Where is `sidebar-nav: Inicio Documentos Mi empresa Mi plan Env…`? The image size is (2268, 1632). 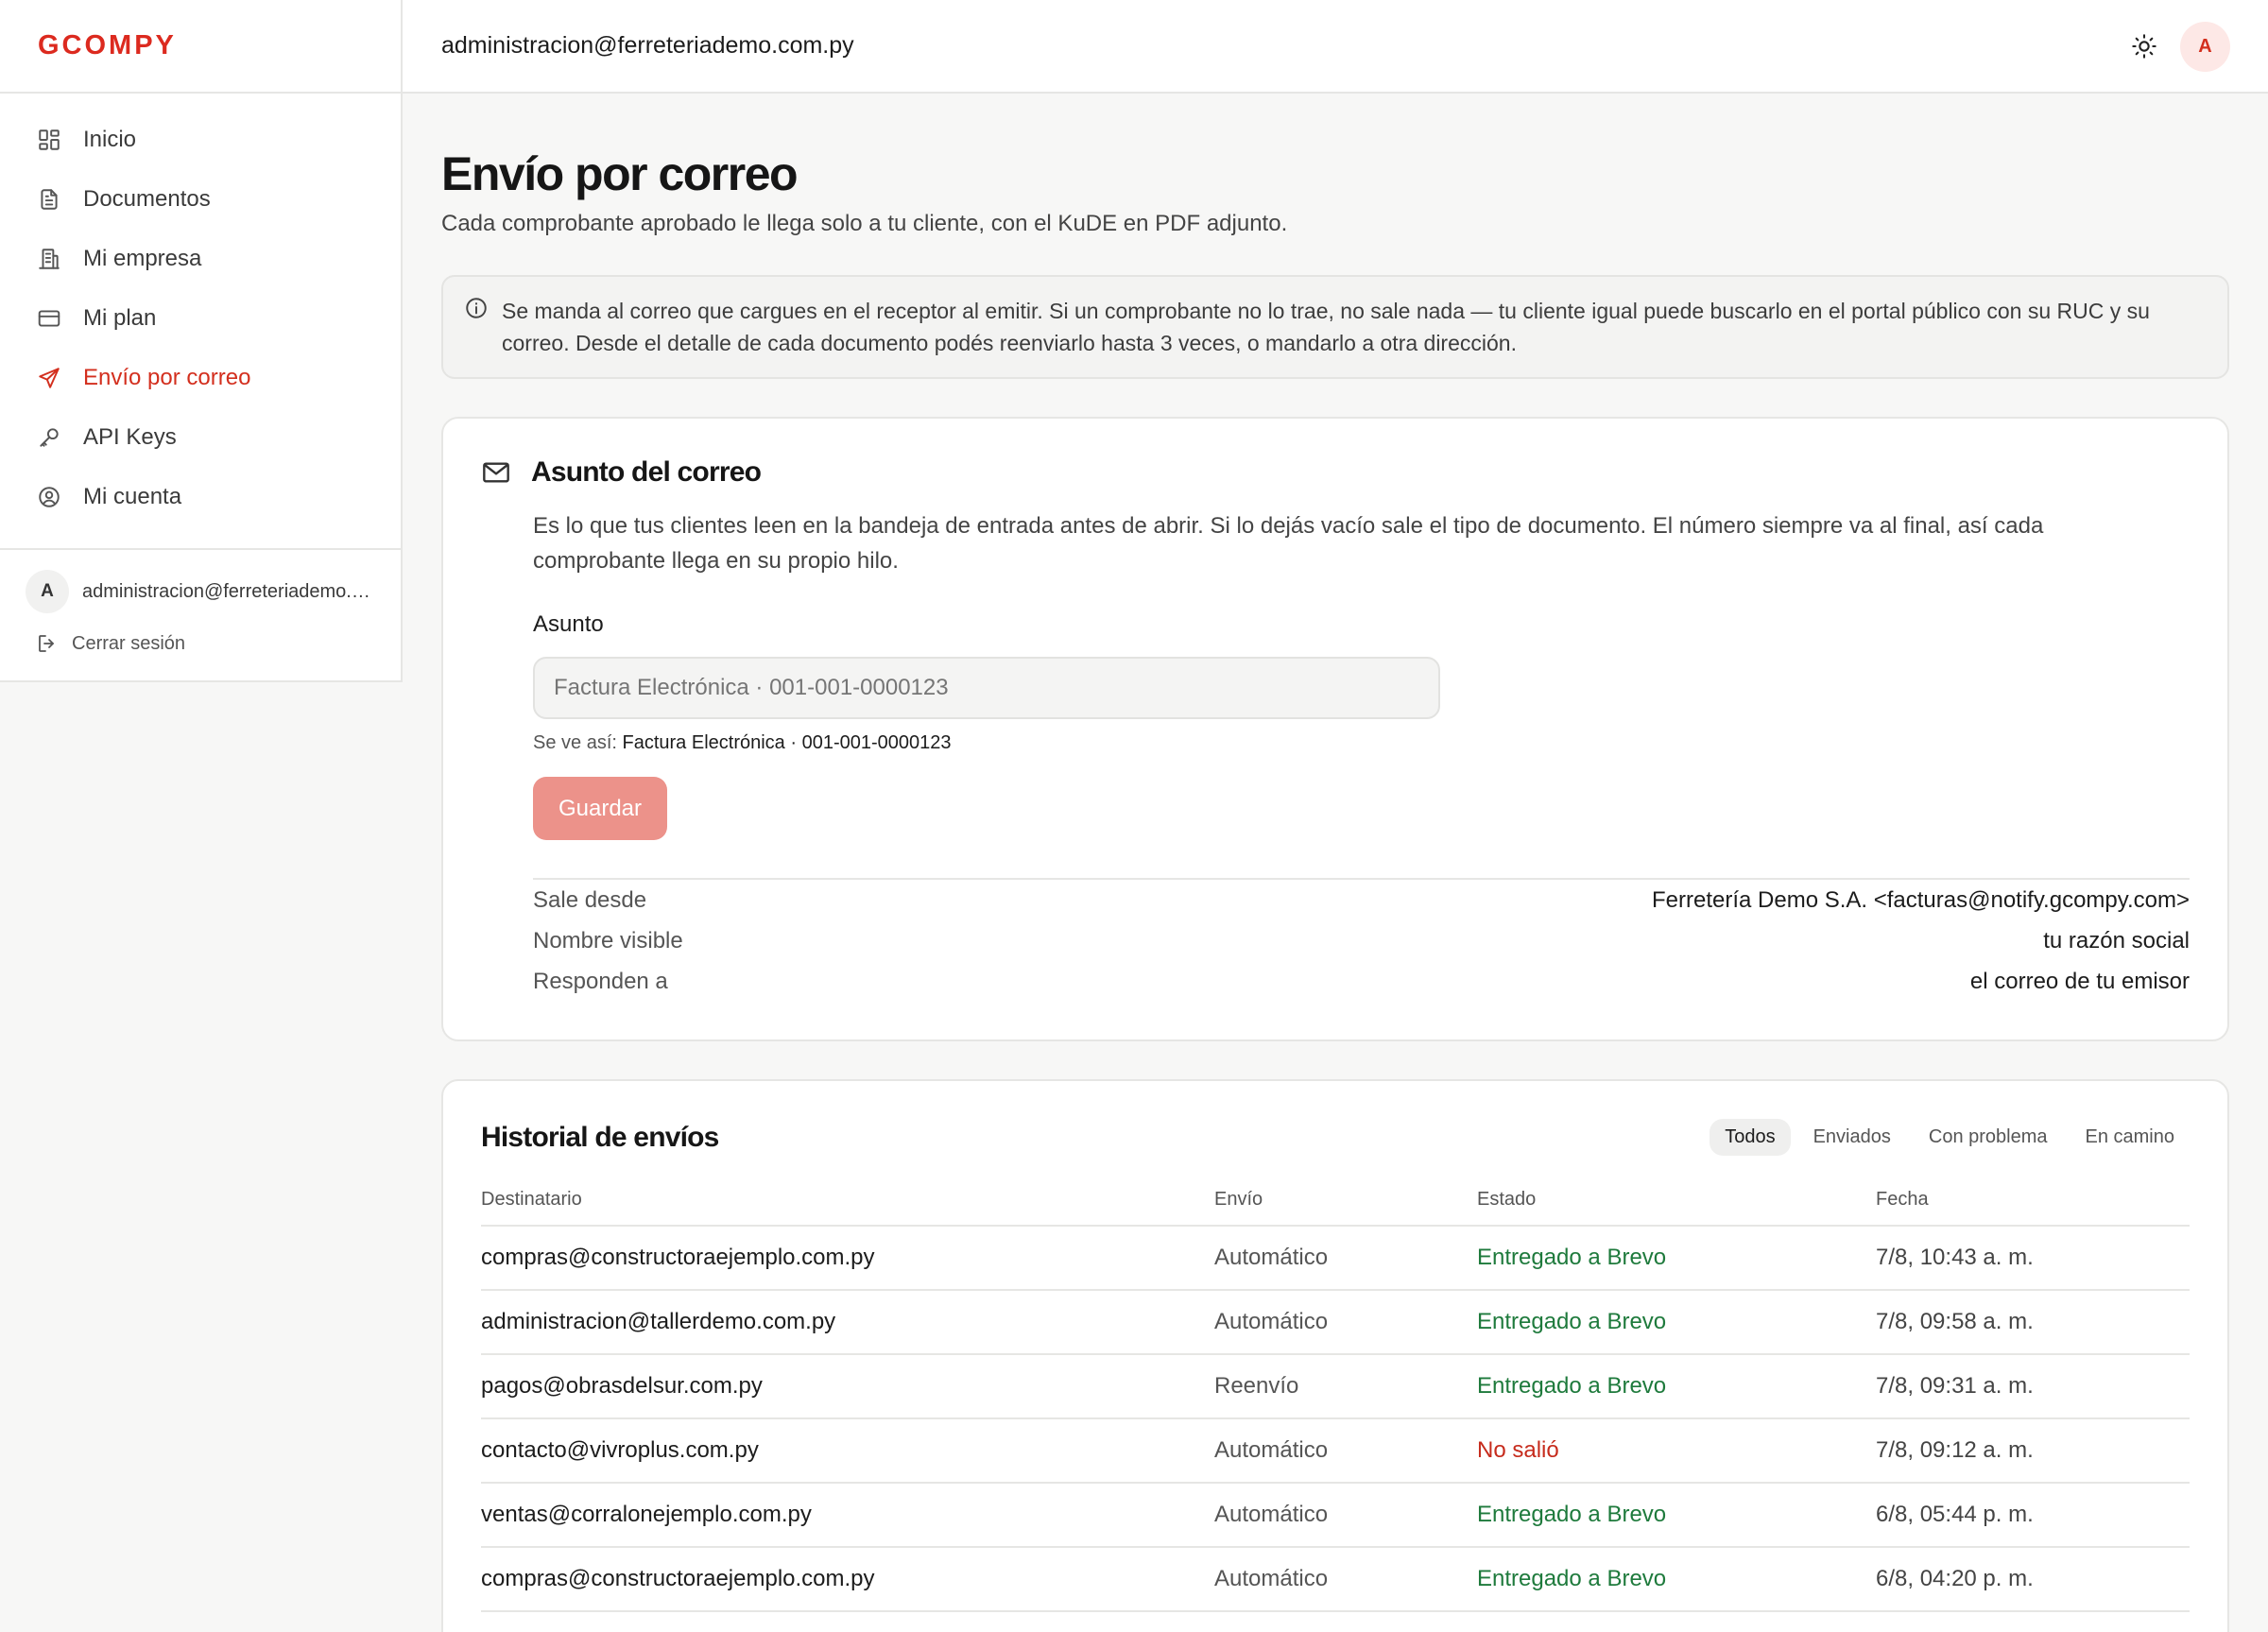
sidebar-nav: Inicio Documentos Mi empresa Mi plan Env… is located at coordinates (200, 310).